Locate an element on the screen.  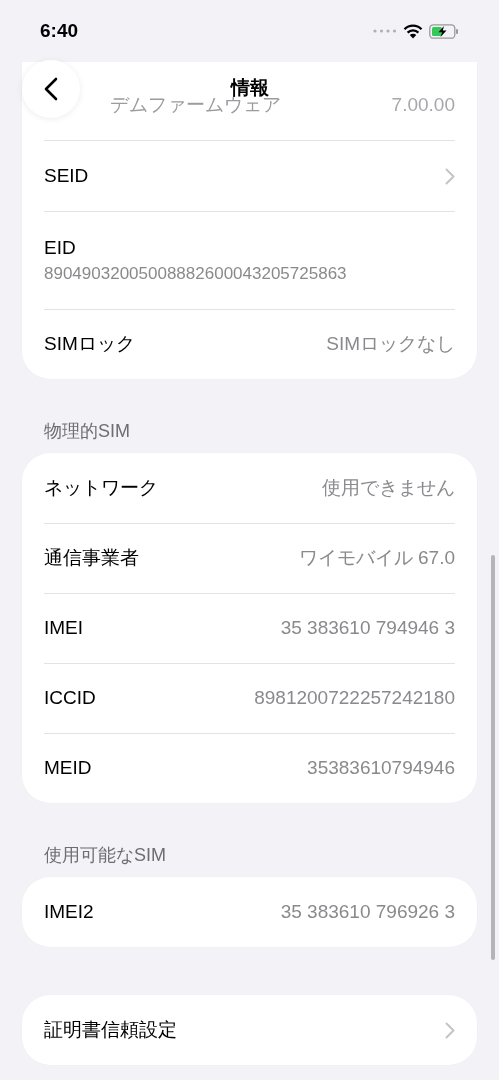
signal-dots-icon is located at coordinates (385, 31).